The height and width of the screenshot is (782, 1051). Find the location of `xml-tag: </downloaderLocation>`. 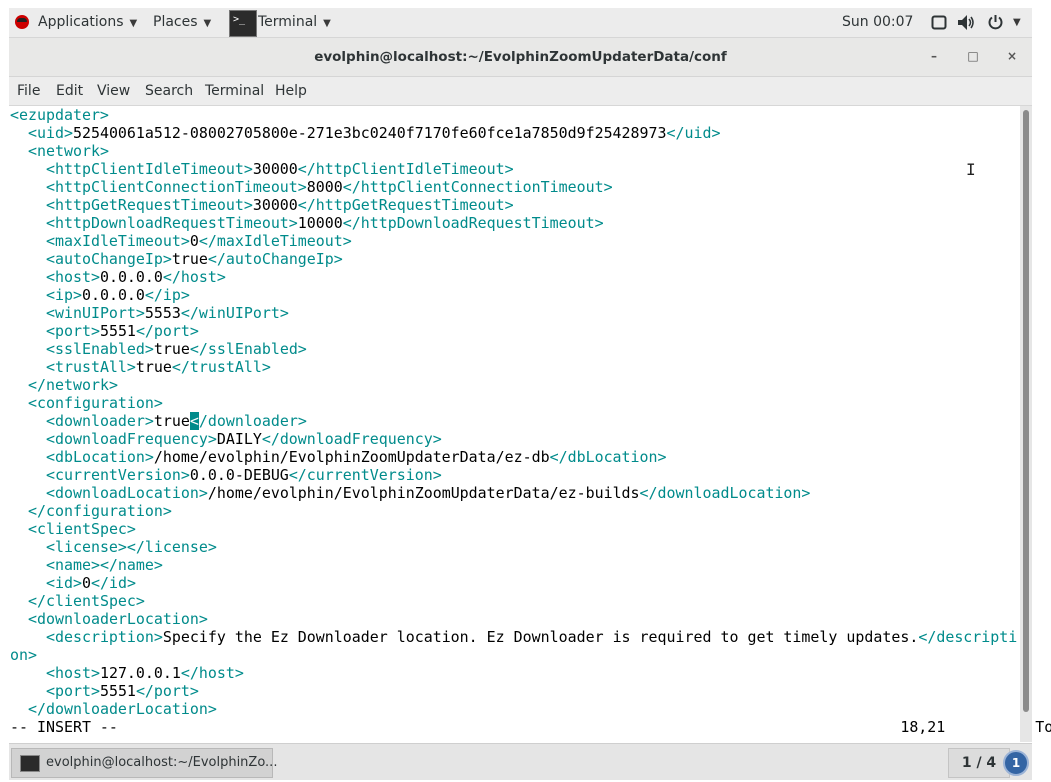

xml-tag: </downloaderLocation> is located at coordinates (122, 709).